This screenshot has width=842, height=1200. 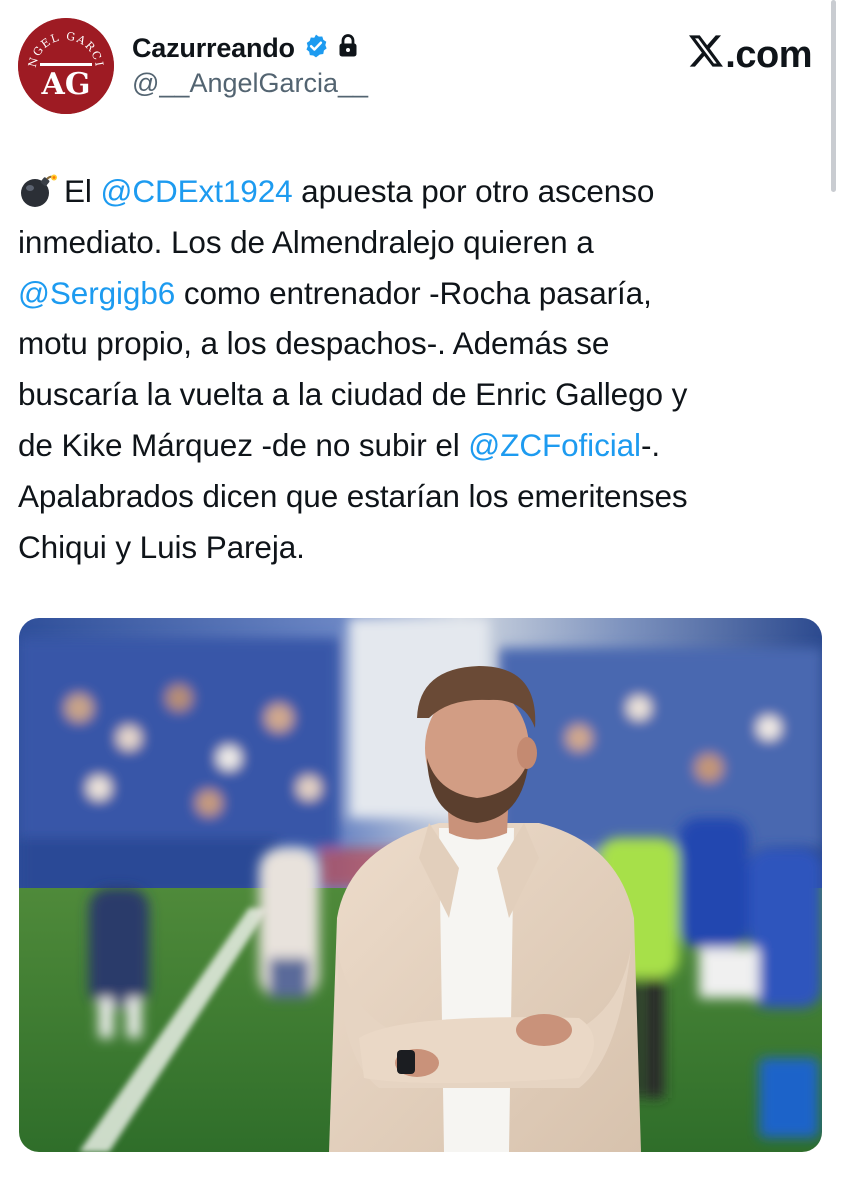 I want to click on avatar: ANGEL GARCIA AG, so click(x=66, y=66).